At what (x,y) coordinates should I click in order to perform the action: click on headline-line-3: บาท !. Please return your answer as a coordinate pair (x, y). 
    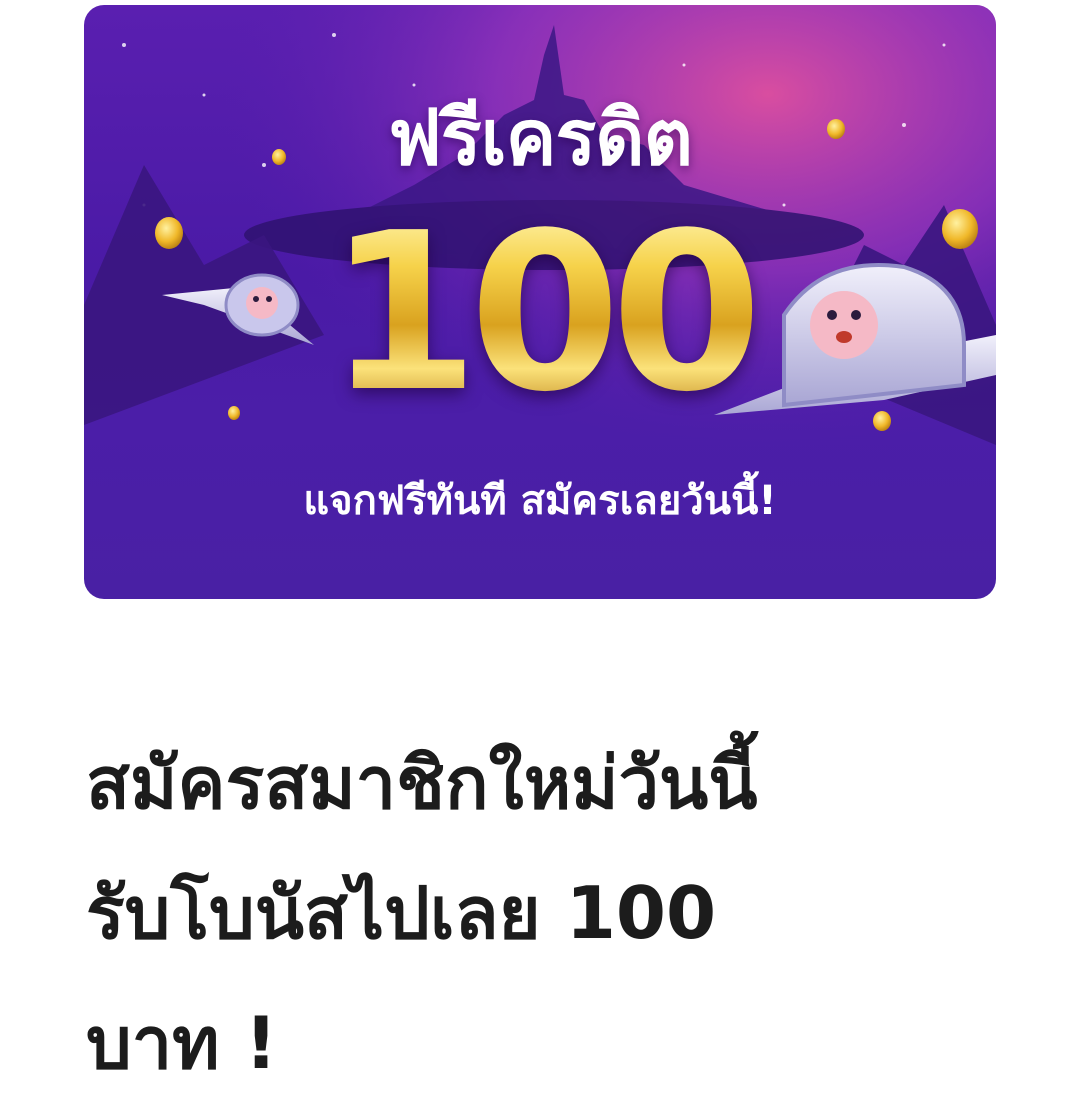
    Looking at the image, I should click on (182, 1043).